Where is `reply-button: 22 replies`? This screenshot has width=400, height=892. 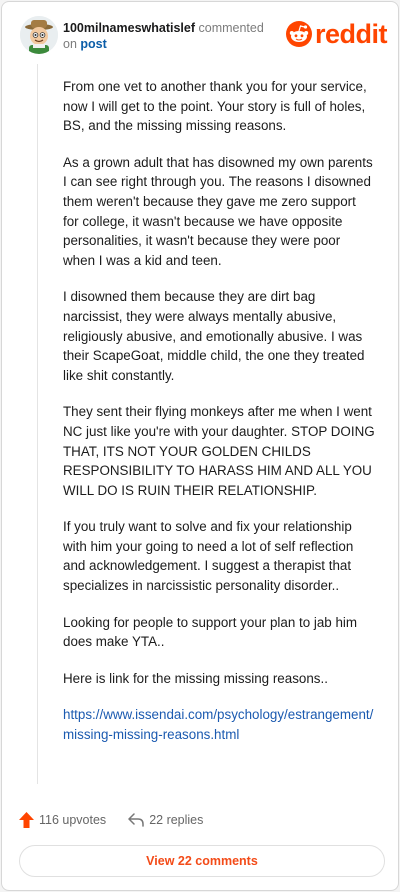
reply-button: 22 replies is located at coordinates (165, 820).